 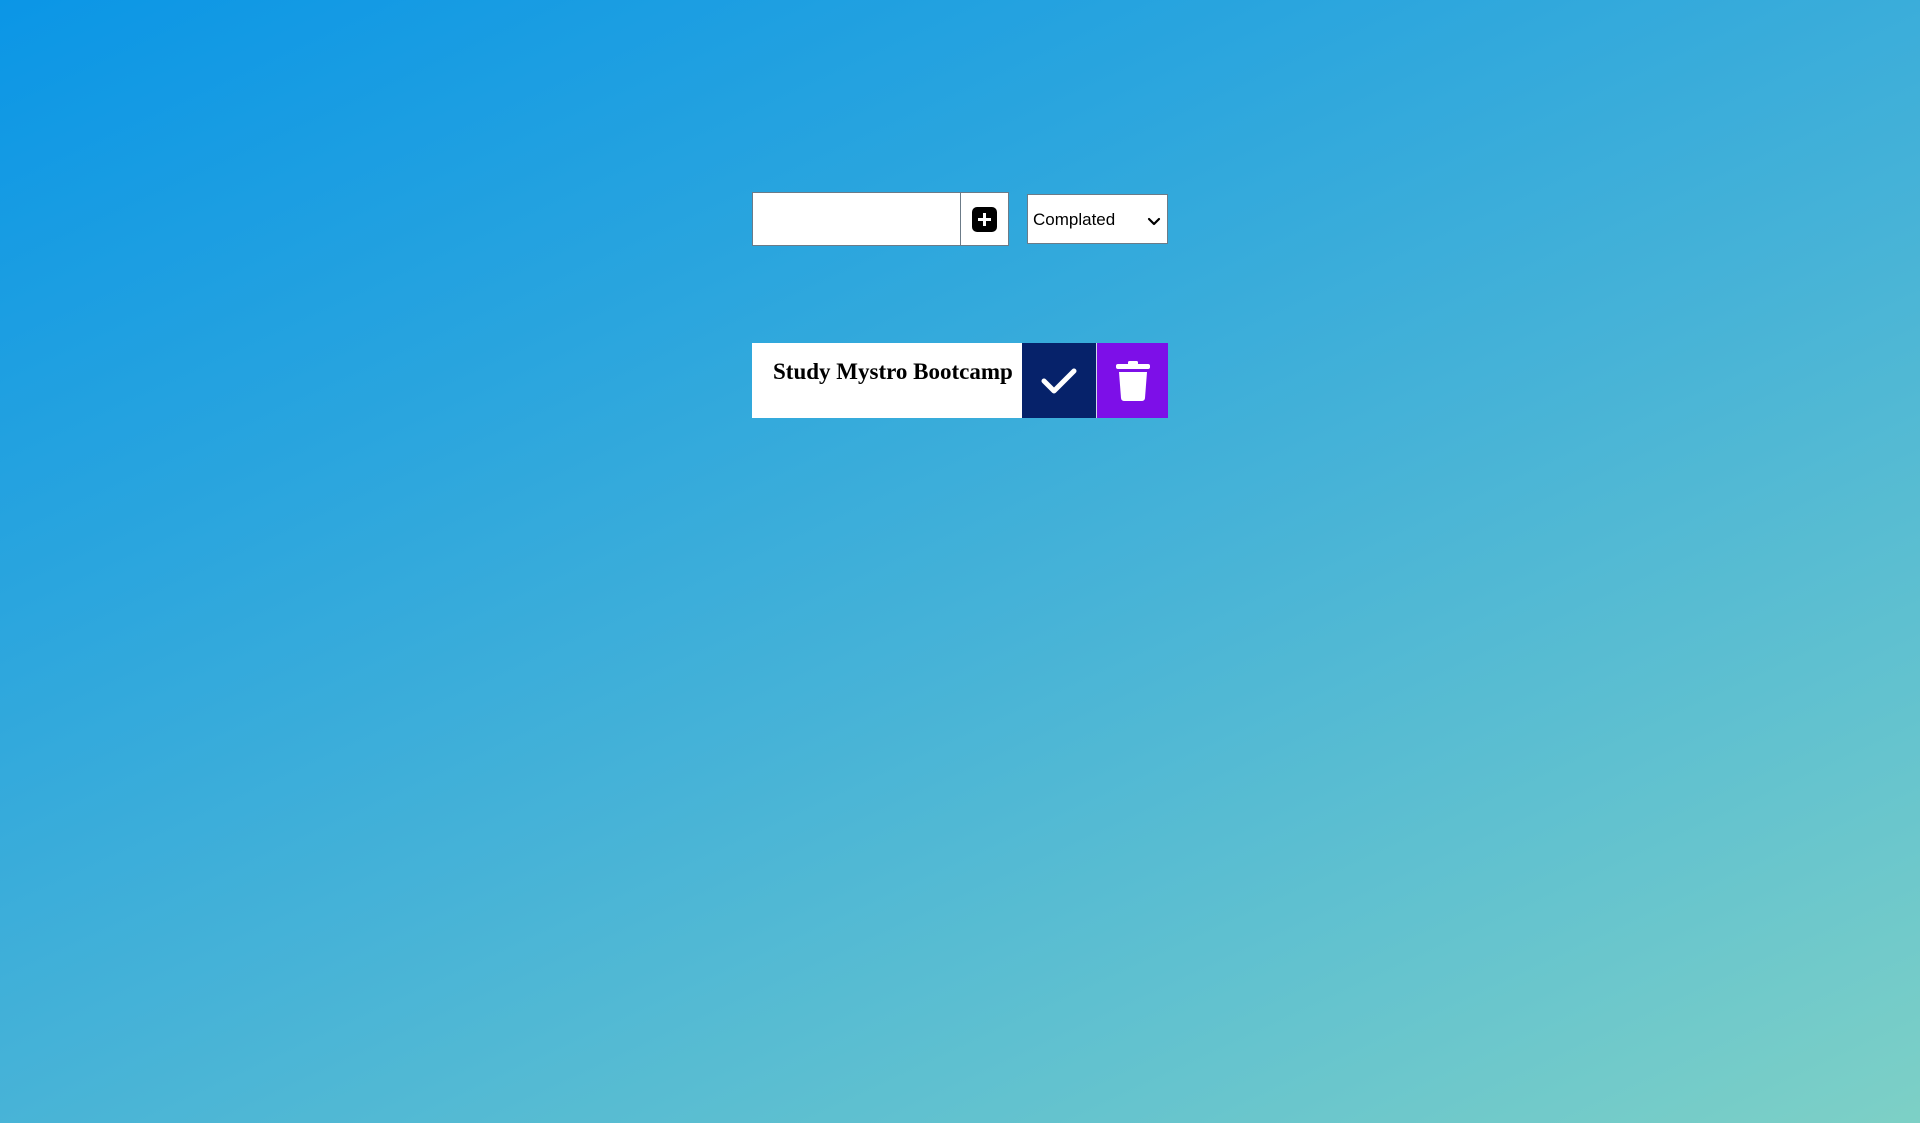 What do you see at coordinates (887, 380) in the screenshot?
I see `todo-text: Study Mystro Bootcamp` at bounding box center [887, 380].